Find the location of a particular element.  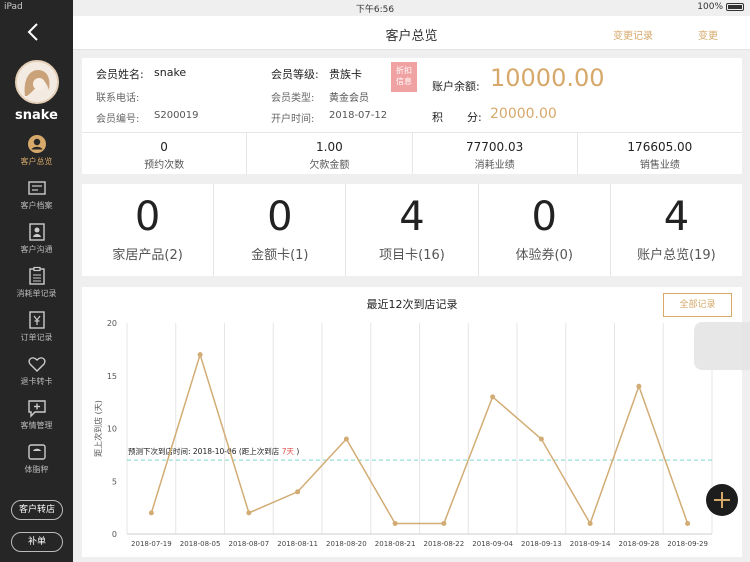

stat-label: 预约次数 is located at coordinates (164, 165).